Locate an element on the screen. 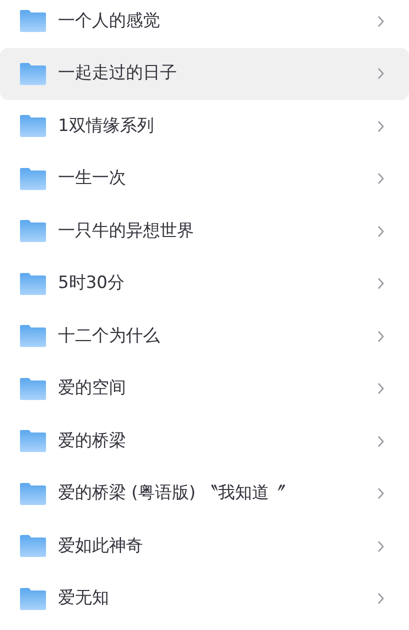  folder-name: 爱的空间 is located at coordinates (92, 388).